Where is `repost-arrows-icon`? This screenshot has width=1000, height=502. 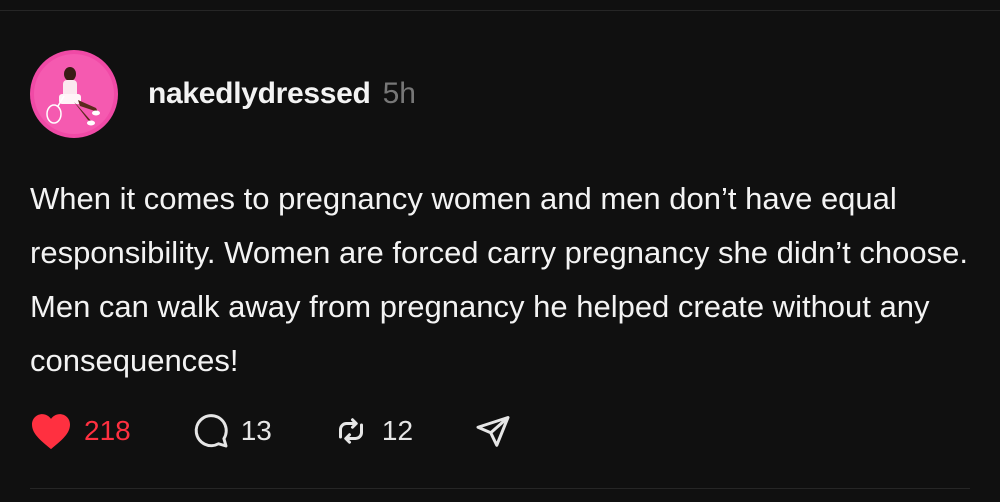
repost-arrows-icon is located at coordinates (351, 431).